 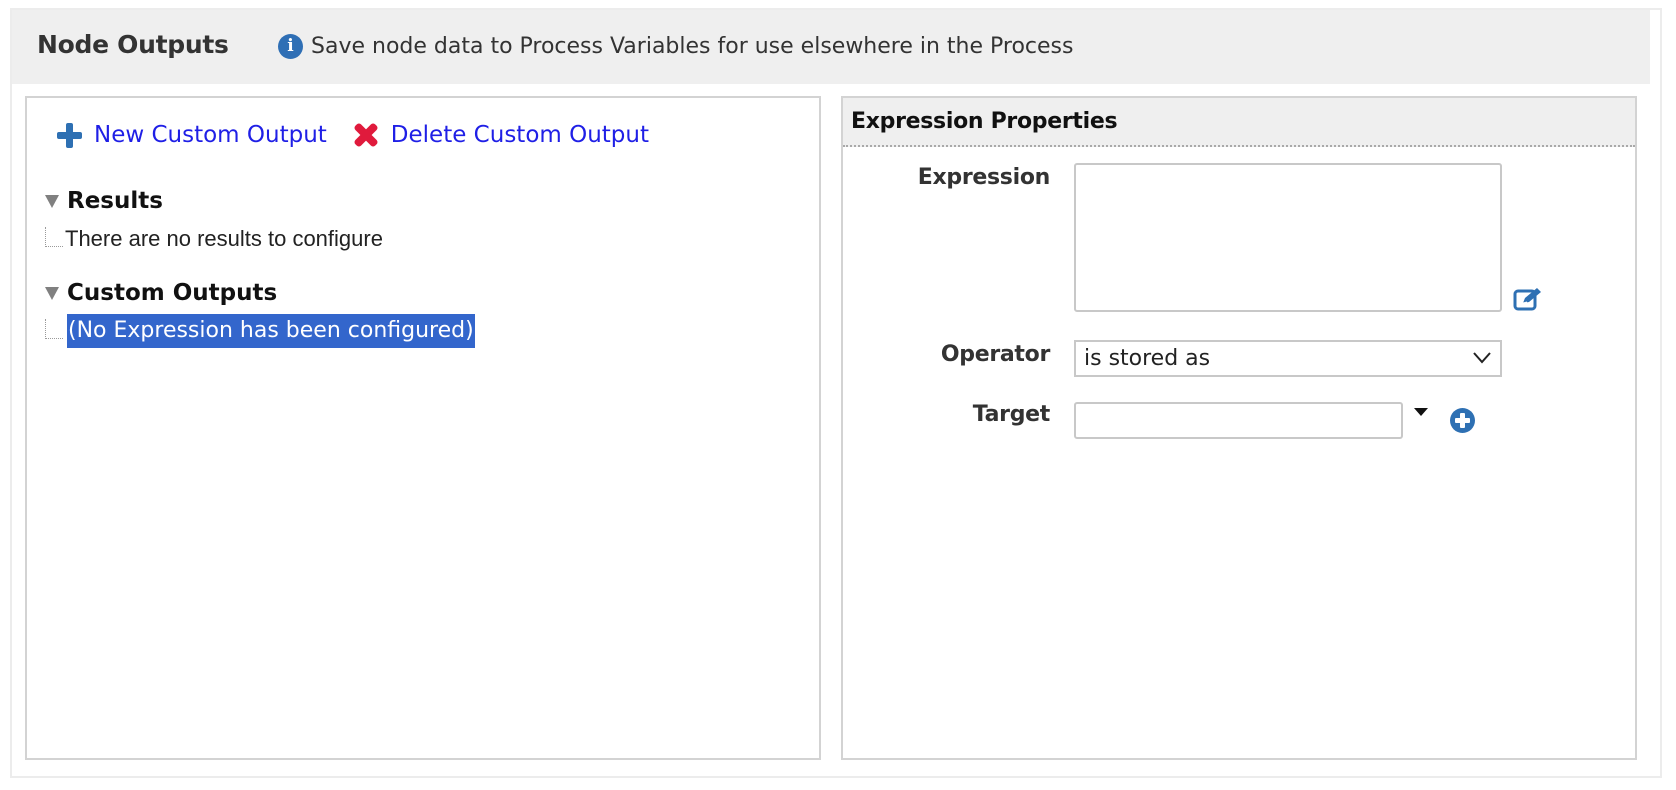 What do you see at coordinates (1421, 412) in the screenshot?
I see `caret-down-icon` at bounding box center [1421, 412].